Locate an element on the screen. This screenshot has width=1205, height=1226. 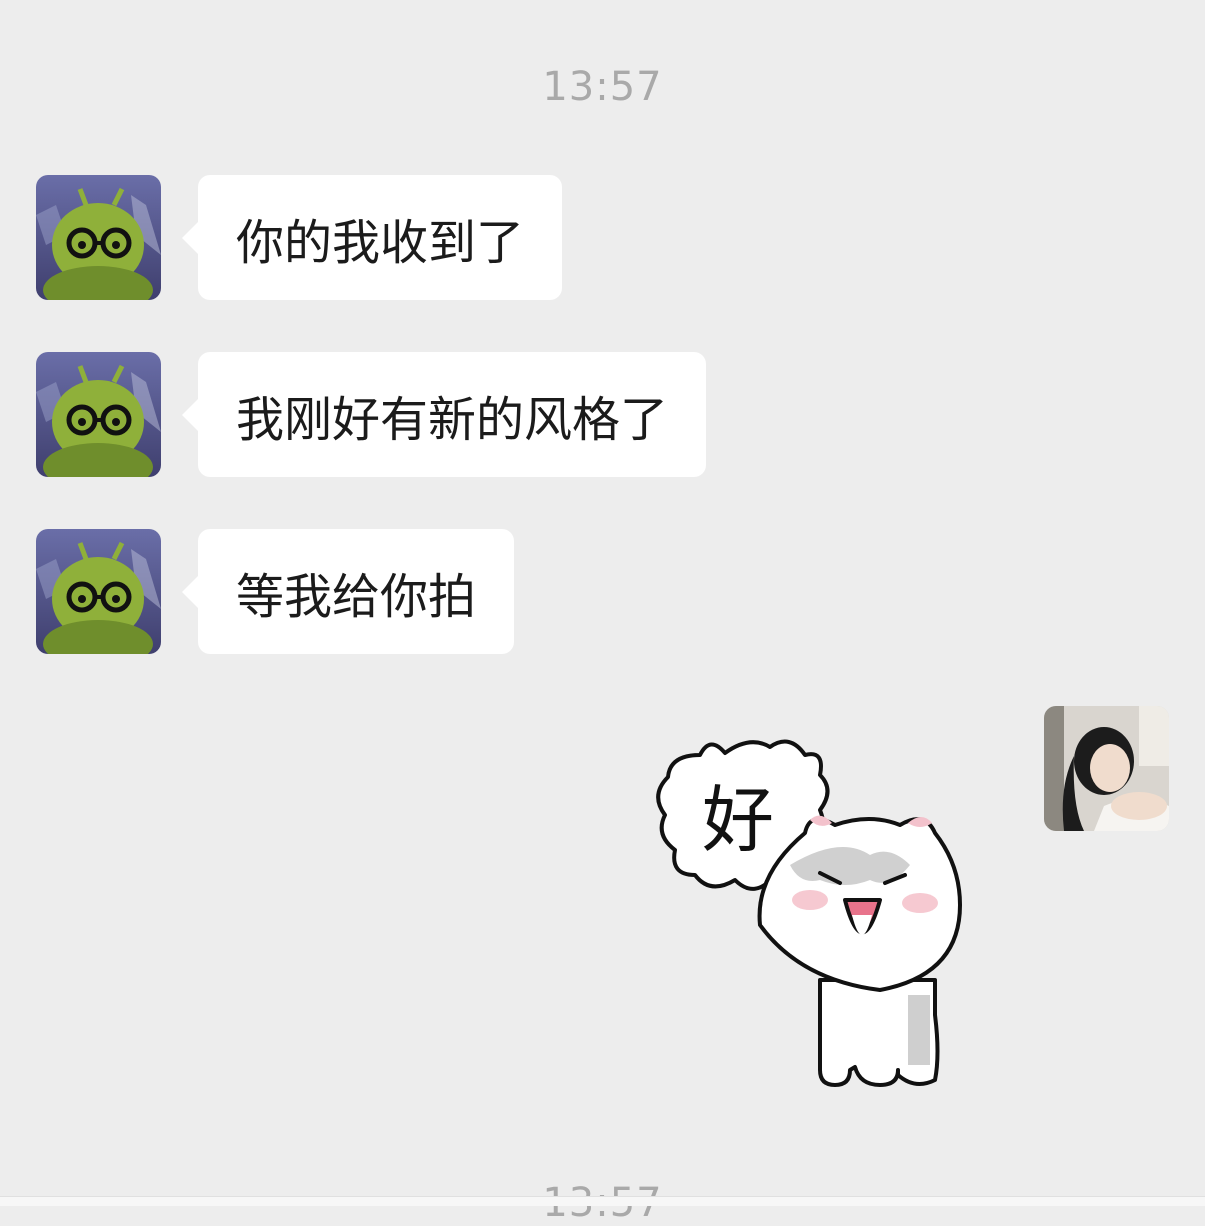
message-bubble: 我刚好有新的风格了 is located at coordinates (444, 414).